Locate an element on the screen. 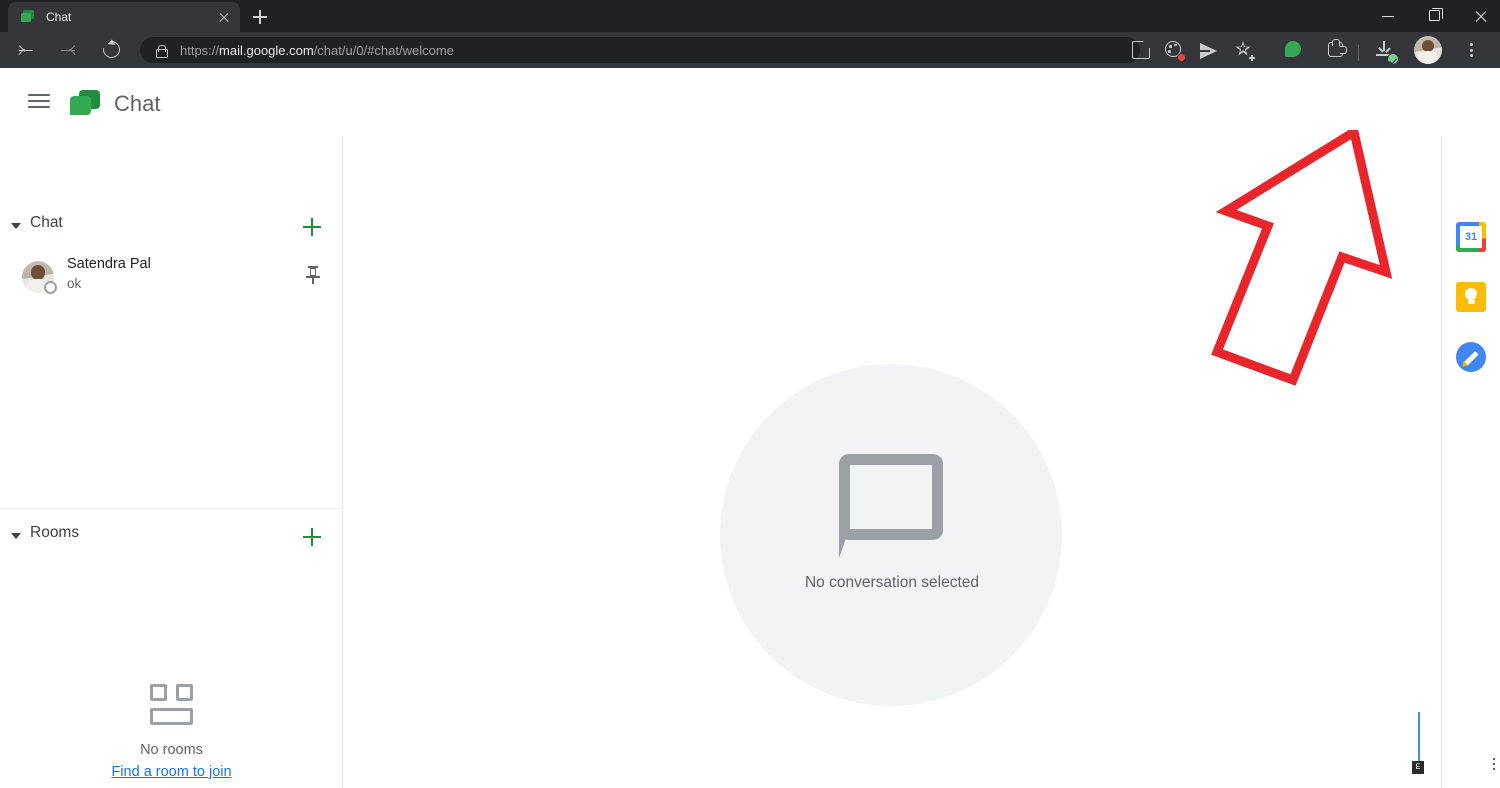 This screenshot has width=1500, height=788. green-bubble-icon is located at coordinates (1293, 50).